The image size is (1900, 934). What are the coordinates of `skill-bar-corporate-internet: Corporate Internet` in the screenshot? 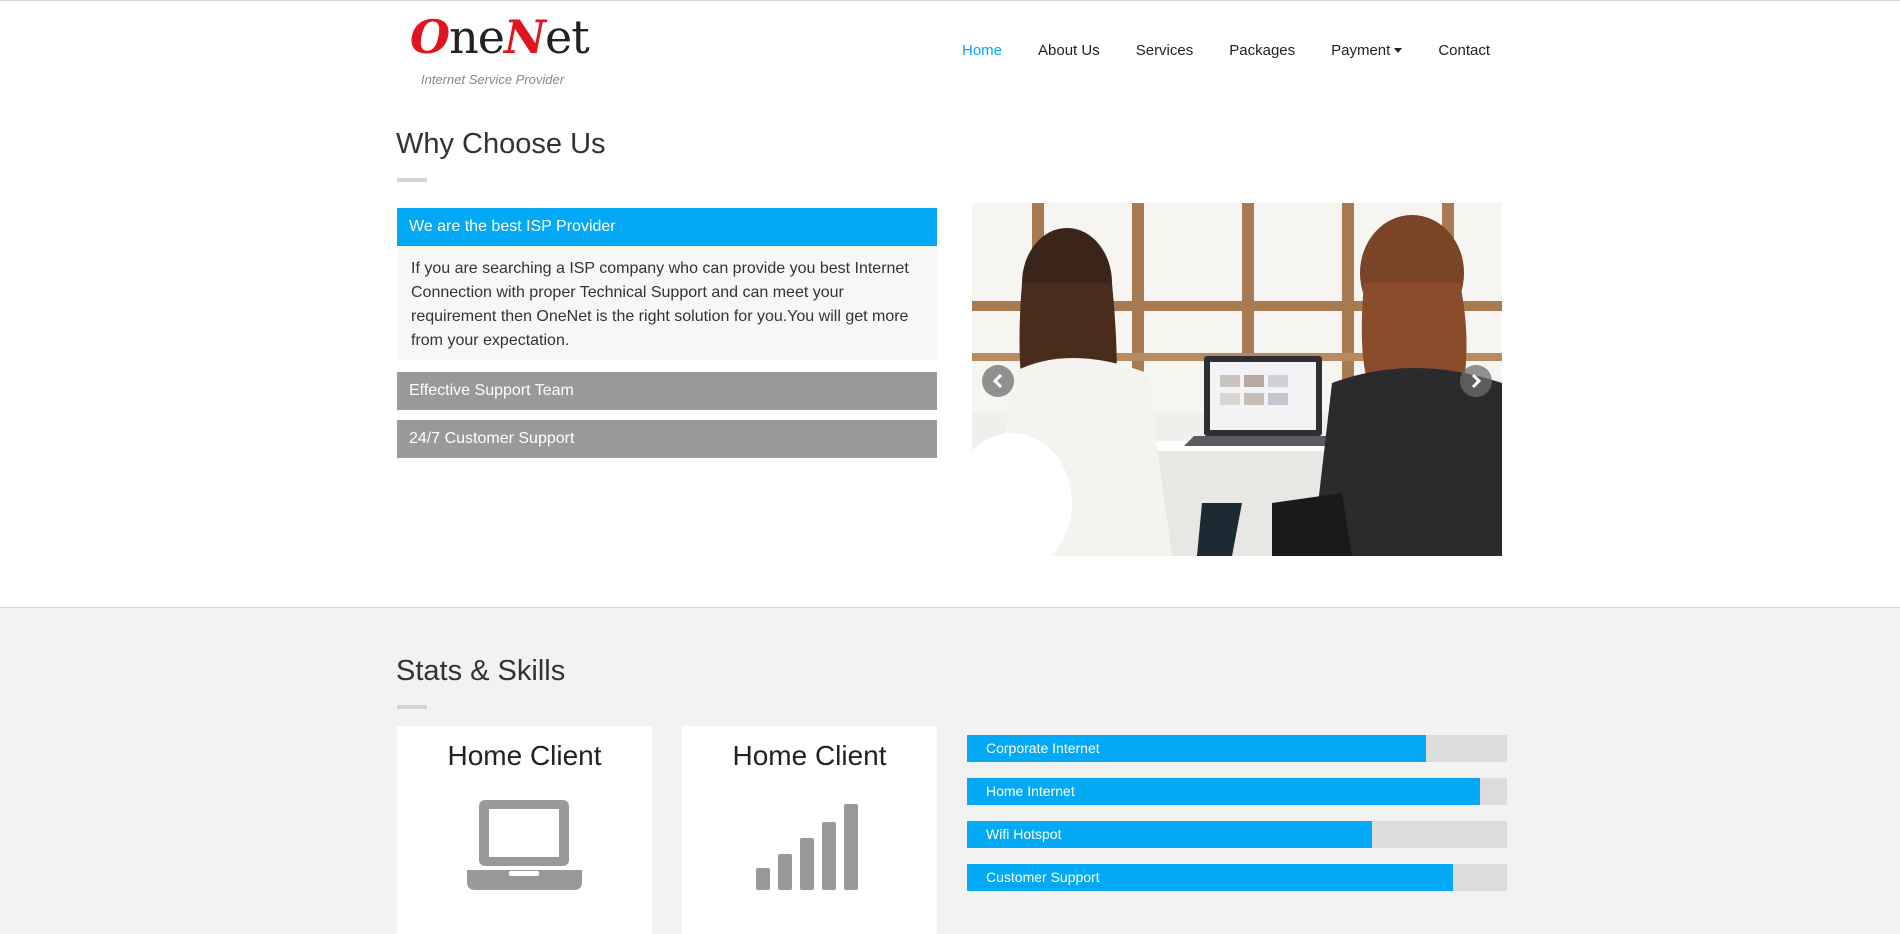 It's located at (1237, 748).